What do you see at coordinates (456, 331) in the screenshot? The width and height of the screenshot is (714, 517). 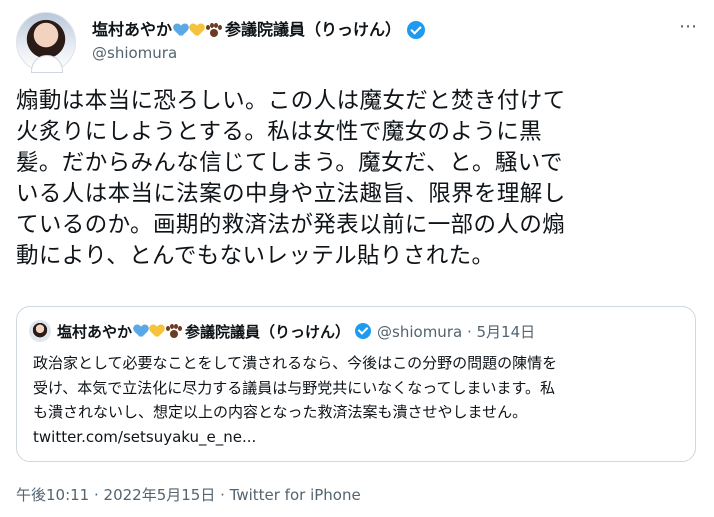 I see `quoted-tweet-meta: @shiomura · 5月14日` at bounding box center [456, 331].